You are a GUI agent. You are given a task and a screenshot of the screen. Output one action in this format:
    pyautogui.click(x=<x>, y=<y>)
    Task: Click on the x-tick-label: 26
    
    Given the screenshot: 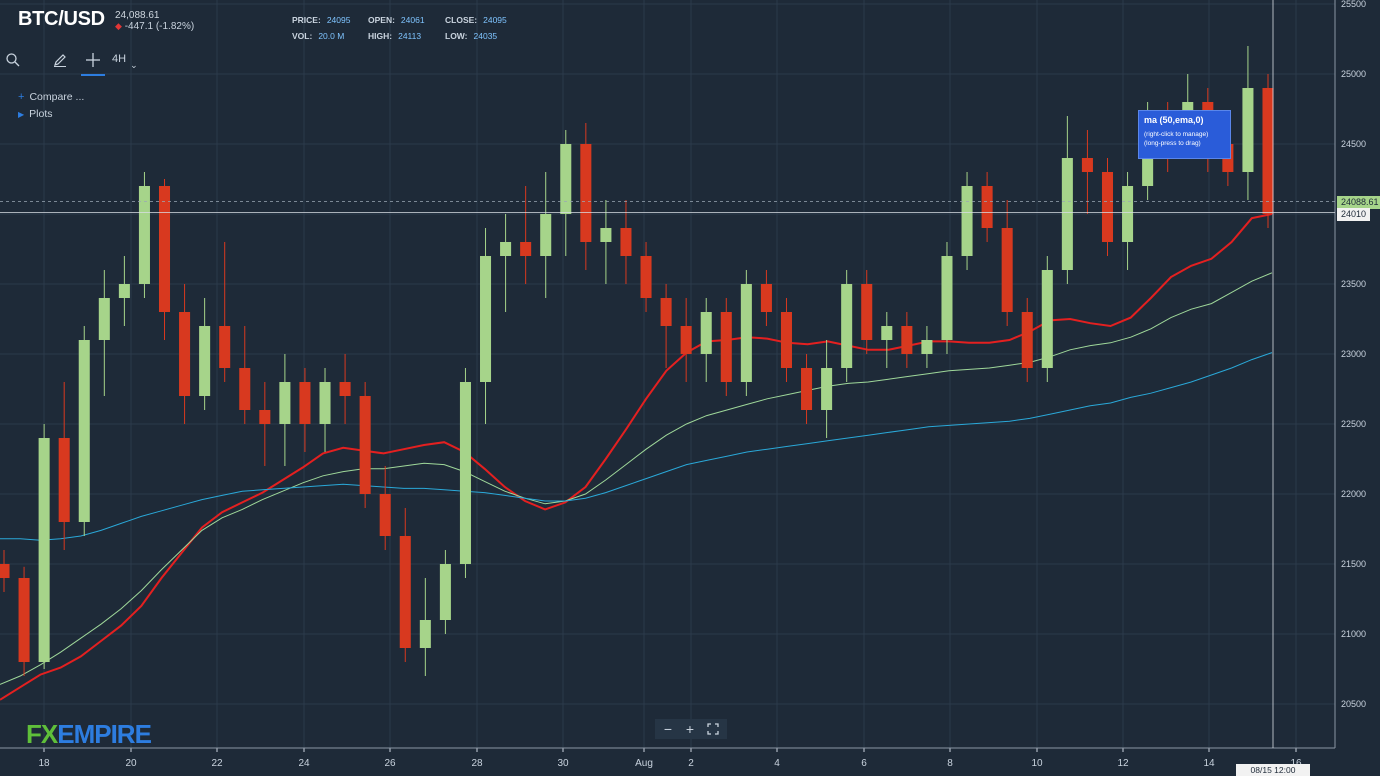 What is the action you would take?
    pyautogui.click(x=390, y=763)
    